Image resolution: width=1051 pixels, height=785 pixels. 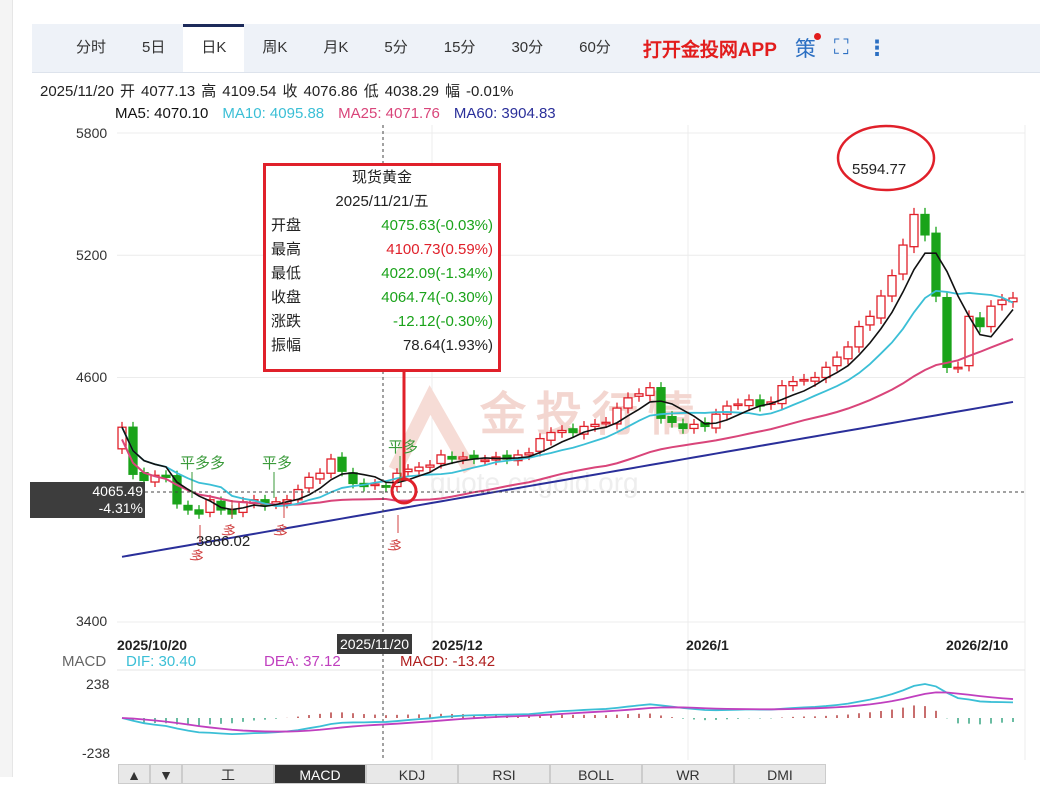 I want to click on tooltip-row: 振幅 78.64(1.93%), so click(x=382, y=346).